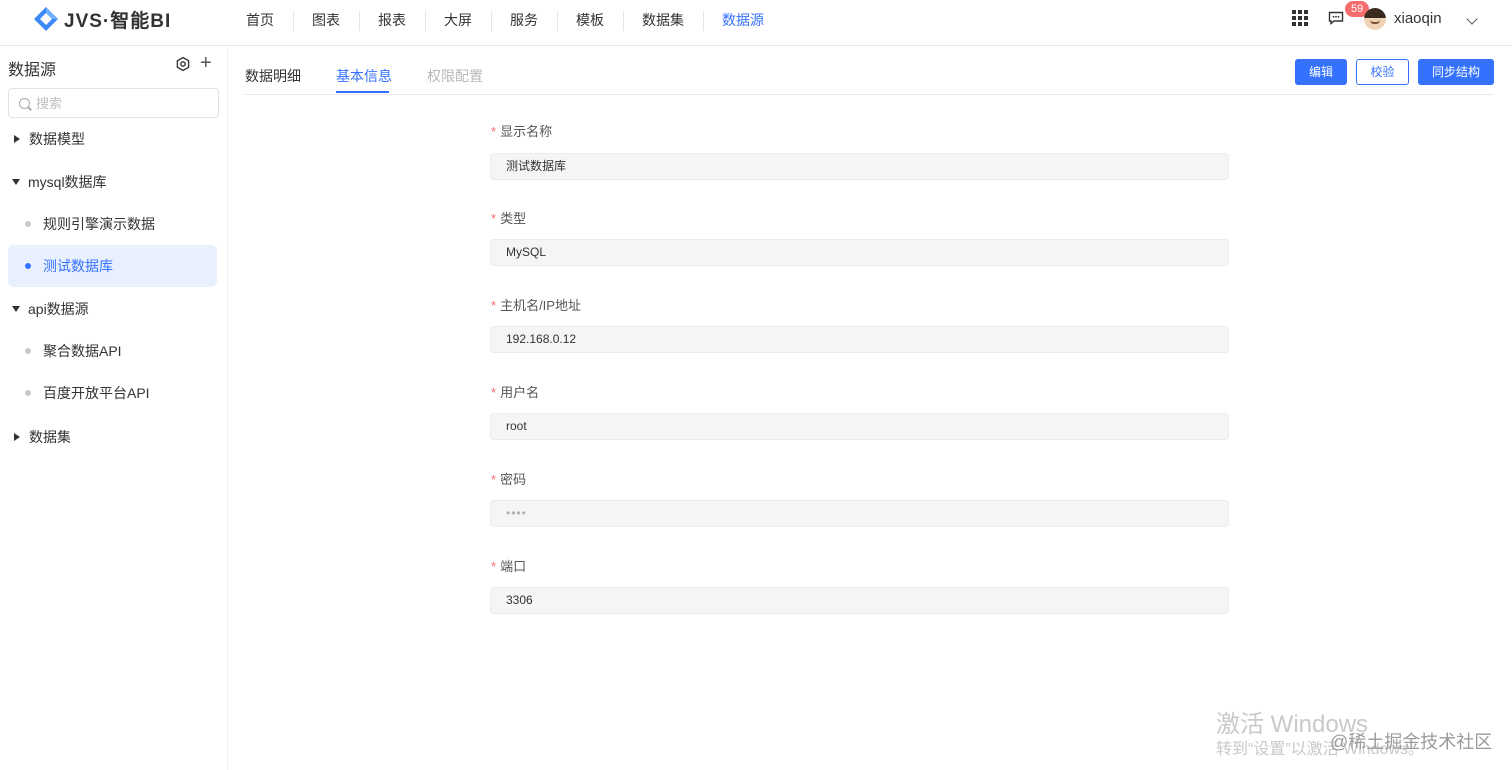  What do you see at coordinates (522, 131) in the screenshot?
I see `field-label-display-name: * 显示名称` at bounding box center [522, 131].